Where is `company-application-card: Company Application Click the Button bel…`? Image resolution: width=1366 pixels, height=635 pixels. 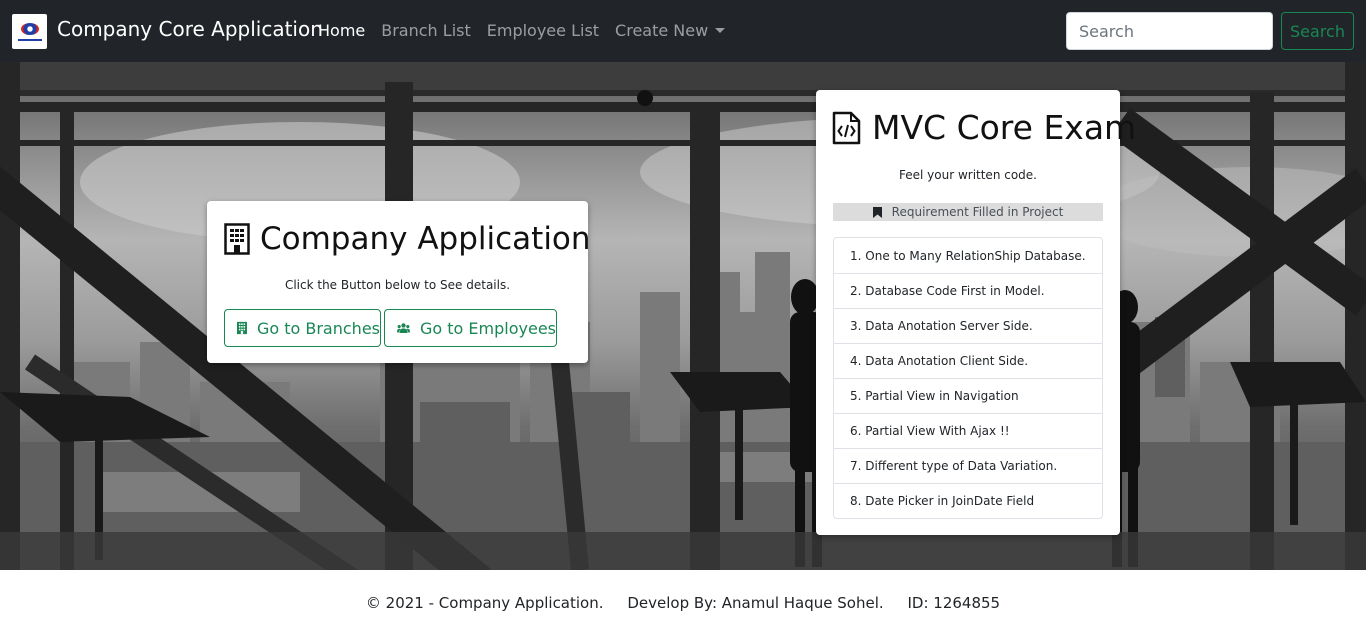 company-application-card: Company Application Click the Button bel… is located at coordinates (399, 282).